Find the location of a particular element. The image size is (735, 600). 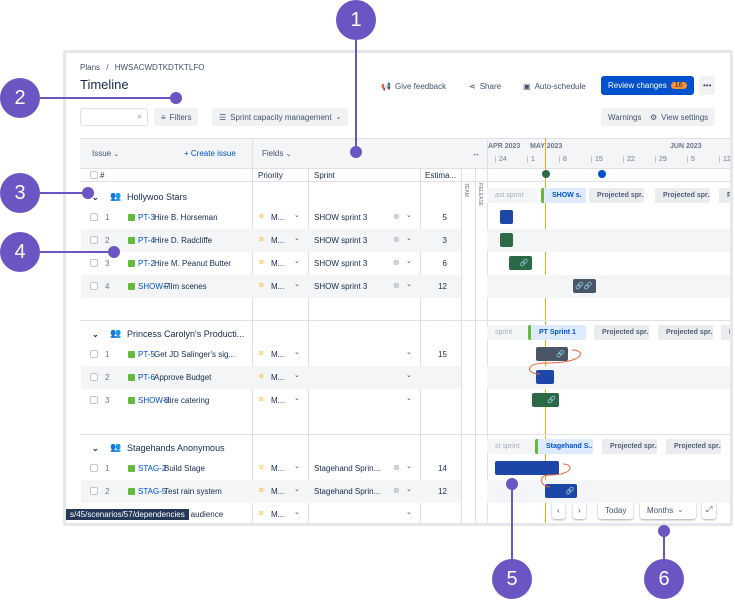

sprint-chip: PT Sprint 1 is located at coordinates (557, 332).